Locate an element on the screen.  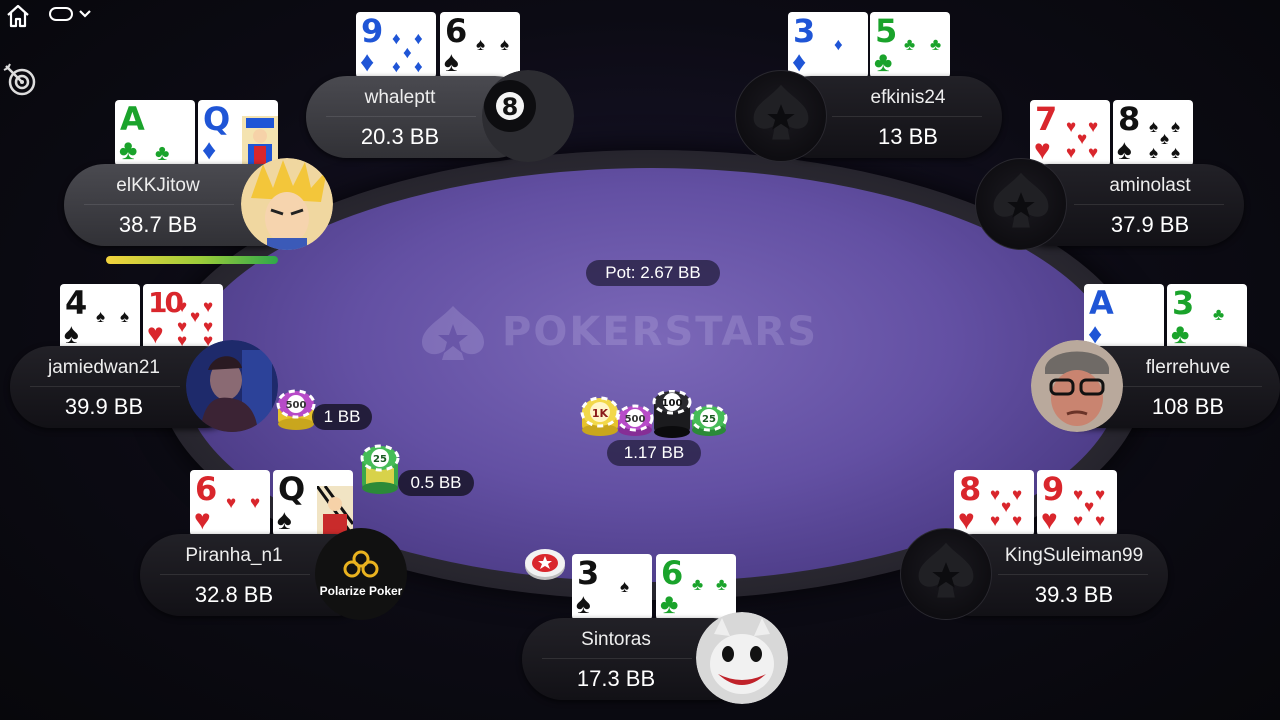
card-whaleptt-1: 9 ♦ ♦ ♦ ♦ ♦ ♦ is located at coordinates (396, 45).